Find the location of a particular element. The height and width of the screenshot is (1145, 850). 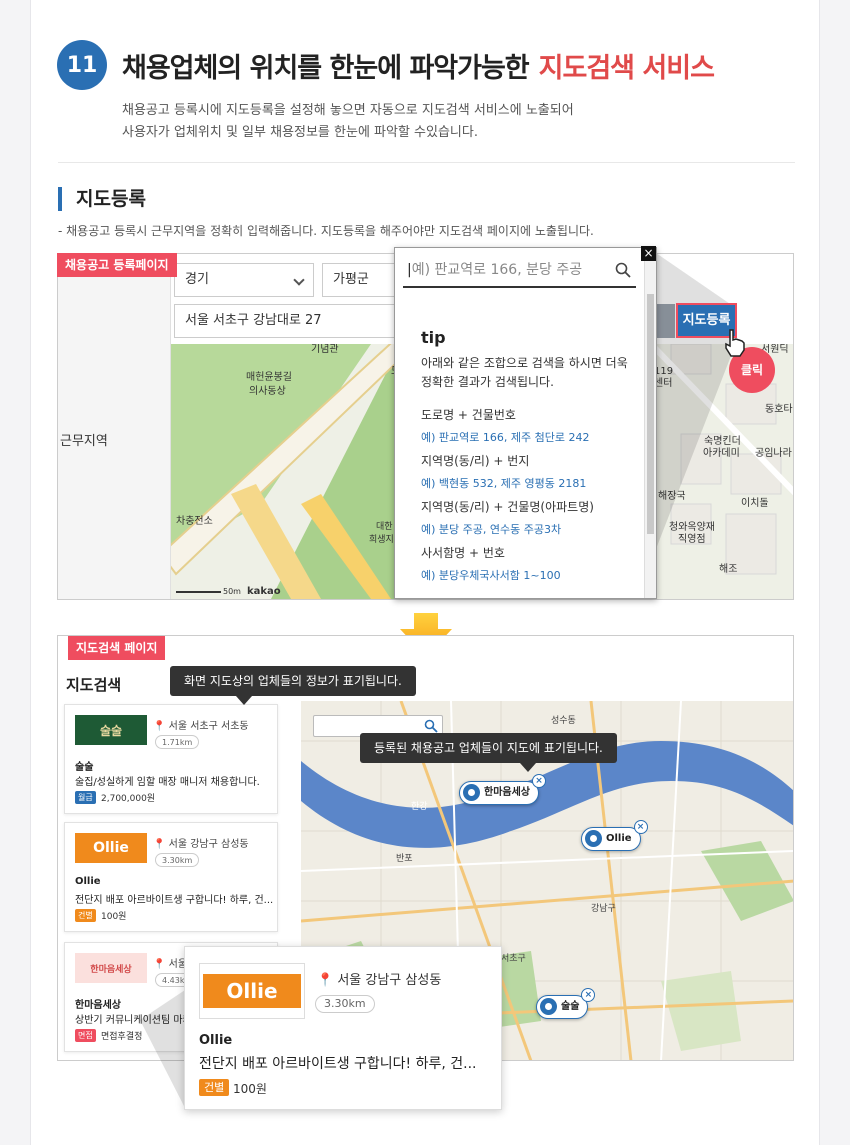

card-pay: 면접후결정 is located at coordinates (122, 1037).